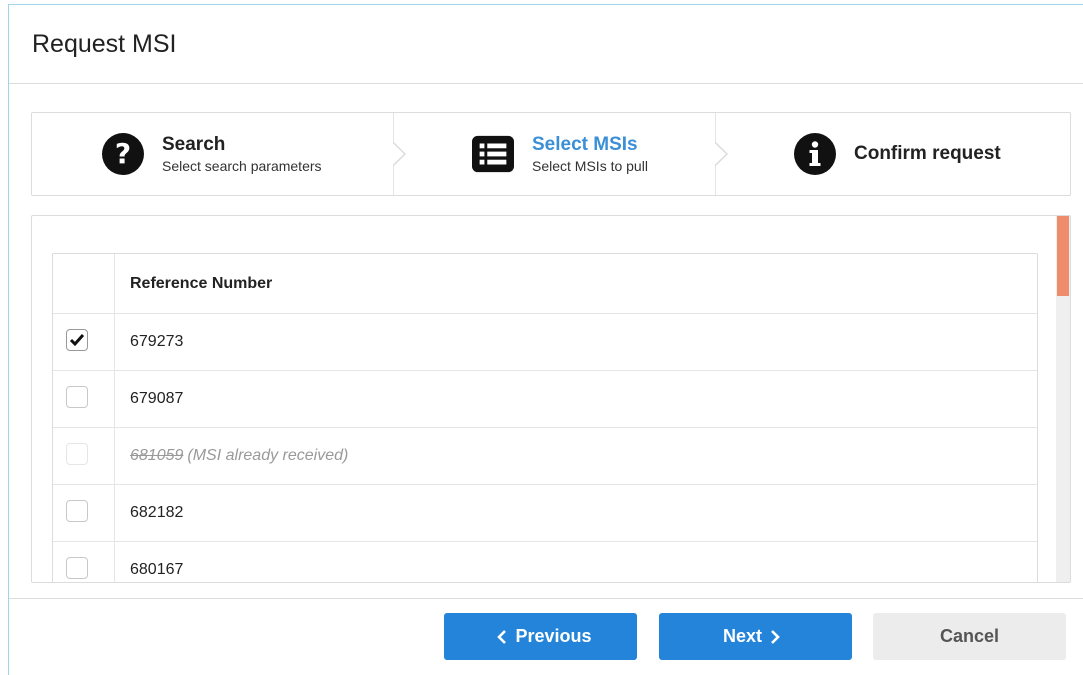 This screenshot has width=1083, height=675. I want to click on scrollbar-thumb, so click(1063, 256).